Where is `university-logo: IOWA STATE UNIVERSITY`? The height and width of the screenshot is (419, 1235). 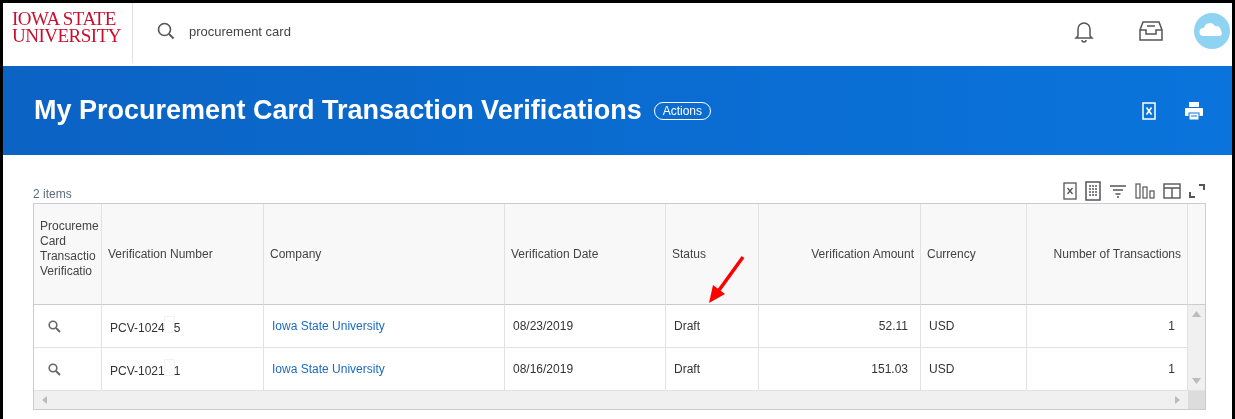
university-logo: IOWA STATE UNIVERSITY is located at coordinates (68, 33).